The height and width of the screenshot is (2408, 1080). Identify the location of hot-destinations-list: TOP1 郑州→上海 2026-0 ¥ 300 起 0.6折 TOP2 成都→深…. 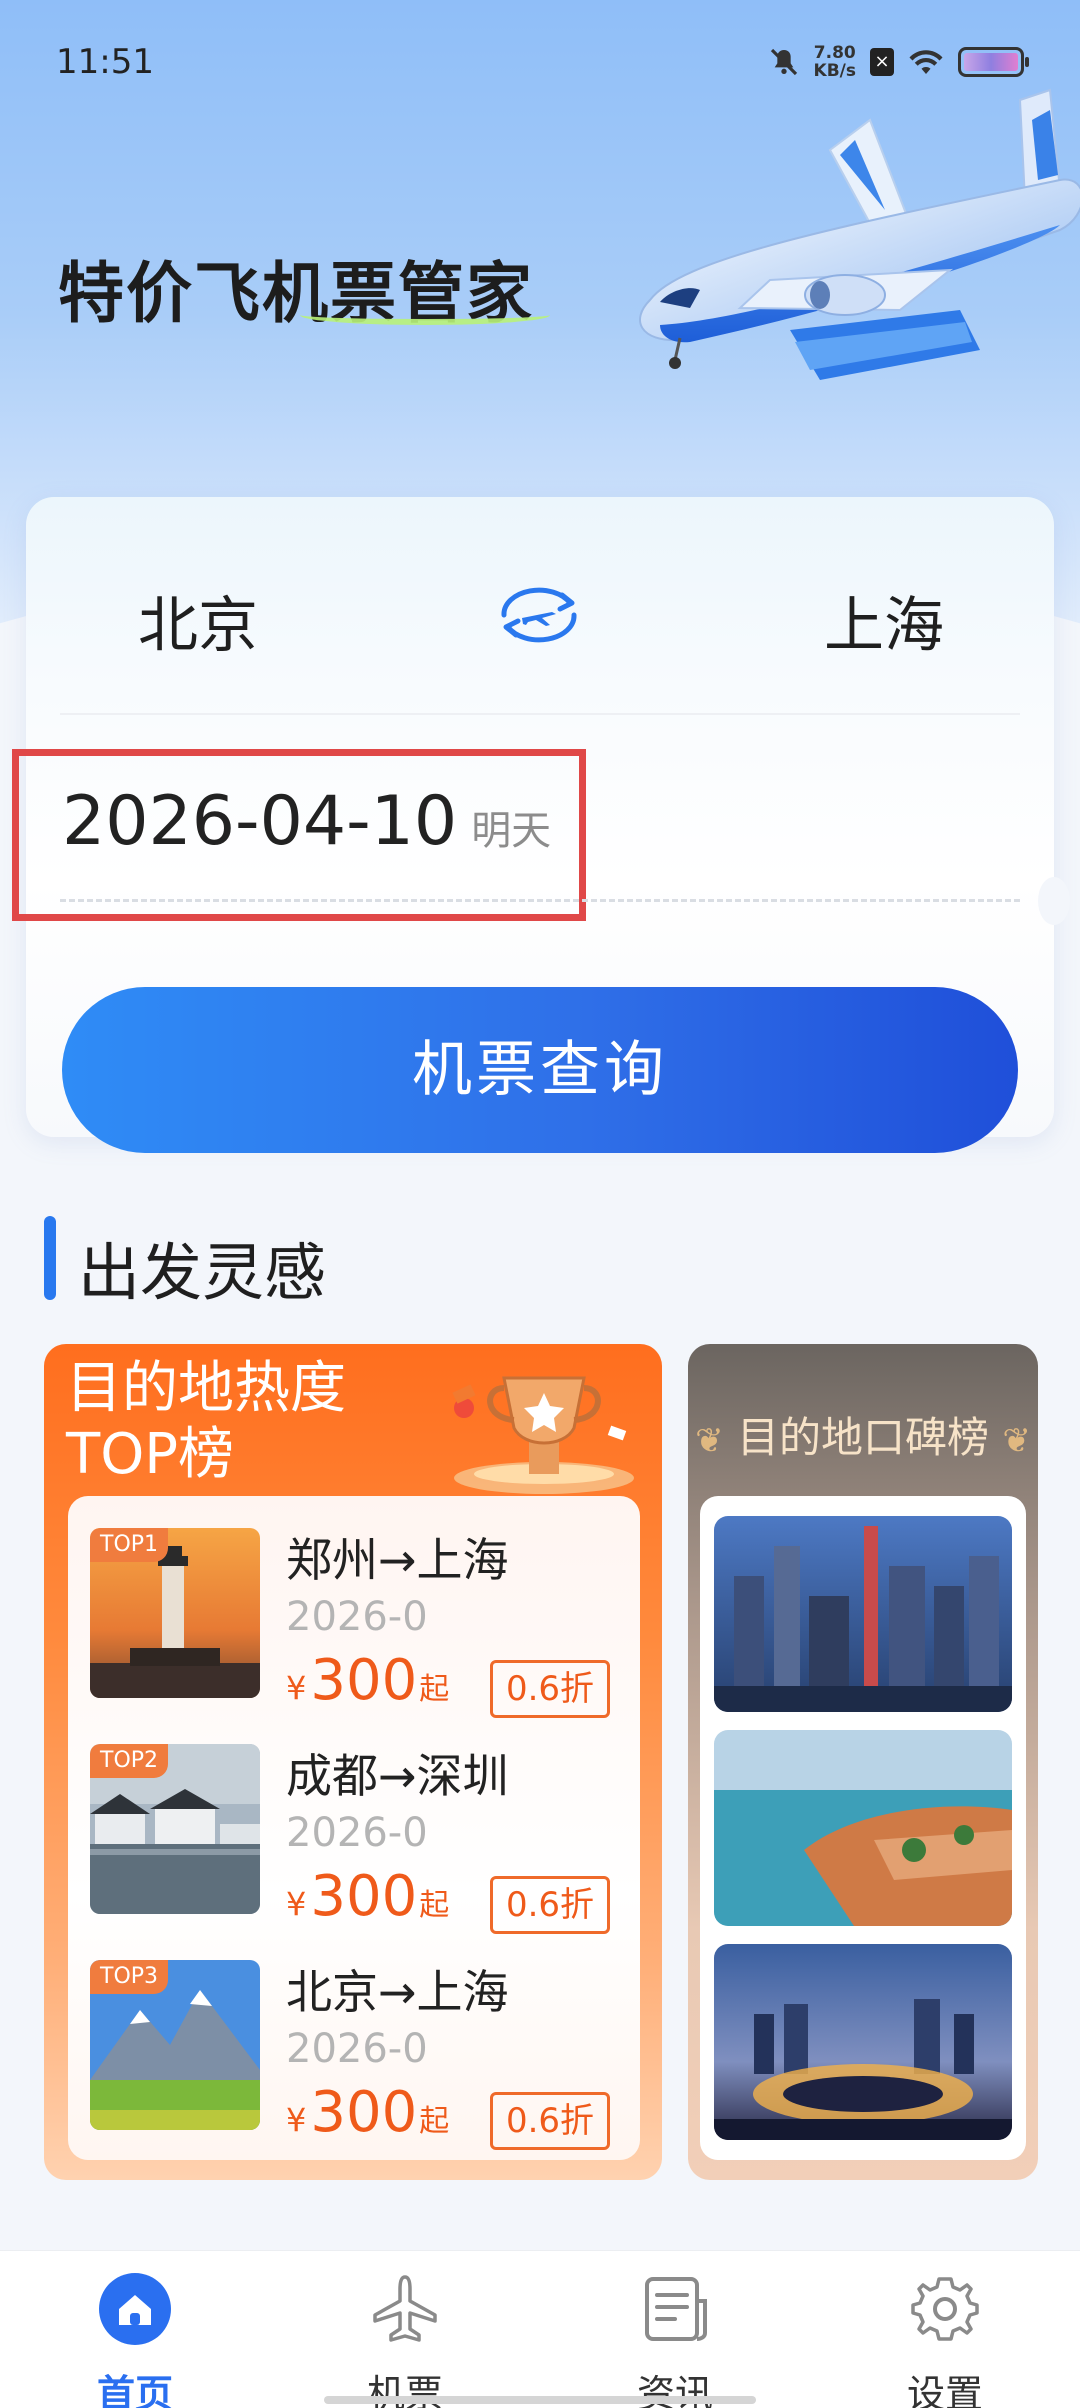
(354, 1828).